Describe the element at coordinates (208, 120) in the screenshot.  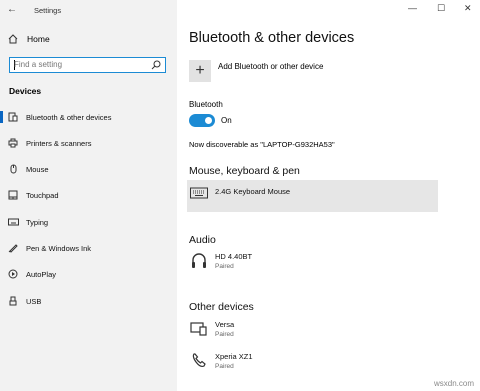
I see `toggle-knob` at that location.